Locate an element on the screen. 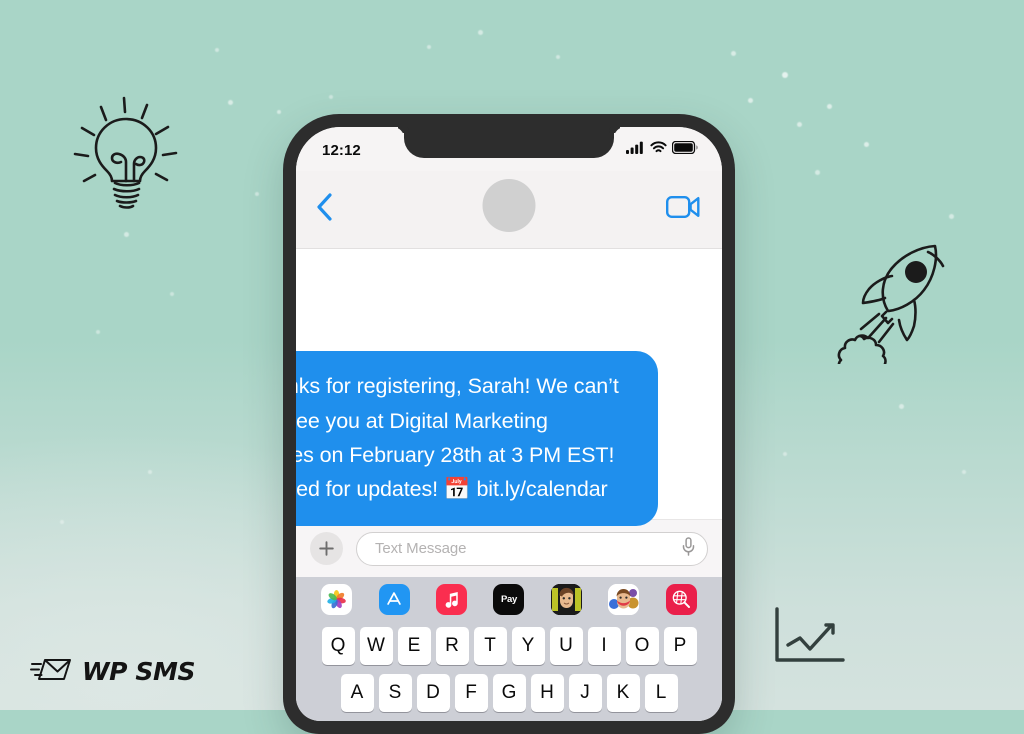 This screenshot has width=1024, height=734. flying-envelope-icon is located at coordinates (51, 671).